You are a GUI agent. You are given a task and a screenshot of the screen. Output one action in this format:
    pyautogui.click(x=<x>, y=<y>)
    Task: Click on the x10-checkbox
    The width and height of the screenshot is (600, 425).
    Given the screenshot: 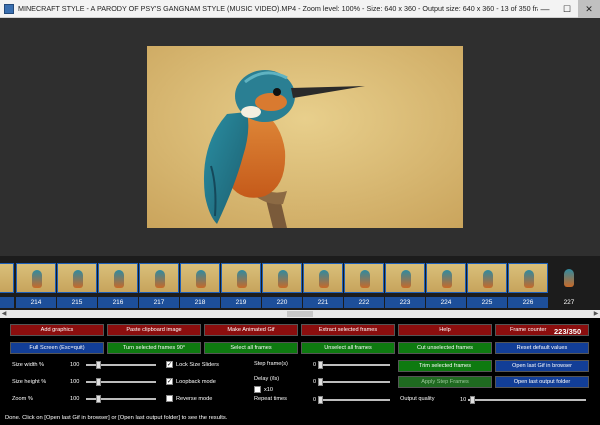 What is the action you would take?
    pyautogui.click(x=257, y=389)
    